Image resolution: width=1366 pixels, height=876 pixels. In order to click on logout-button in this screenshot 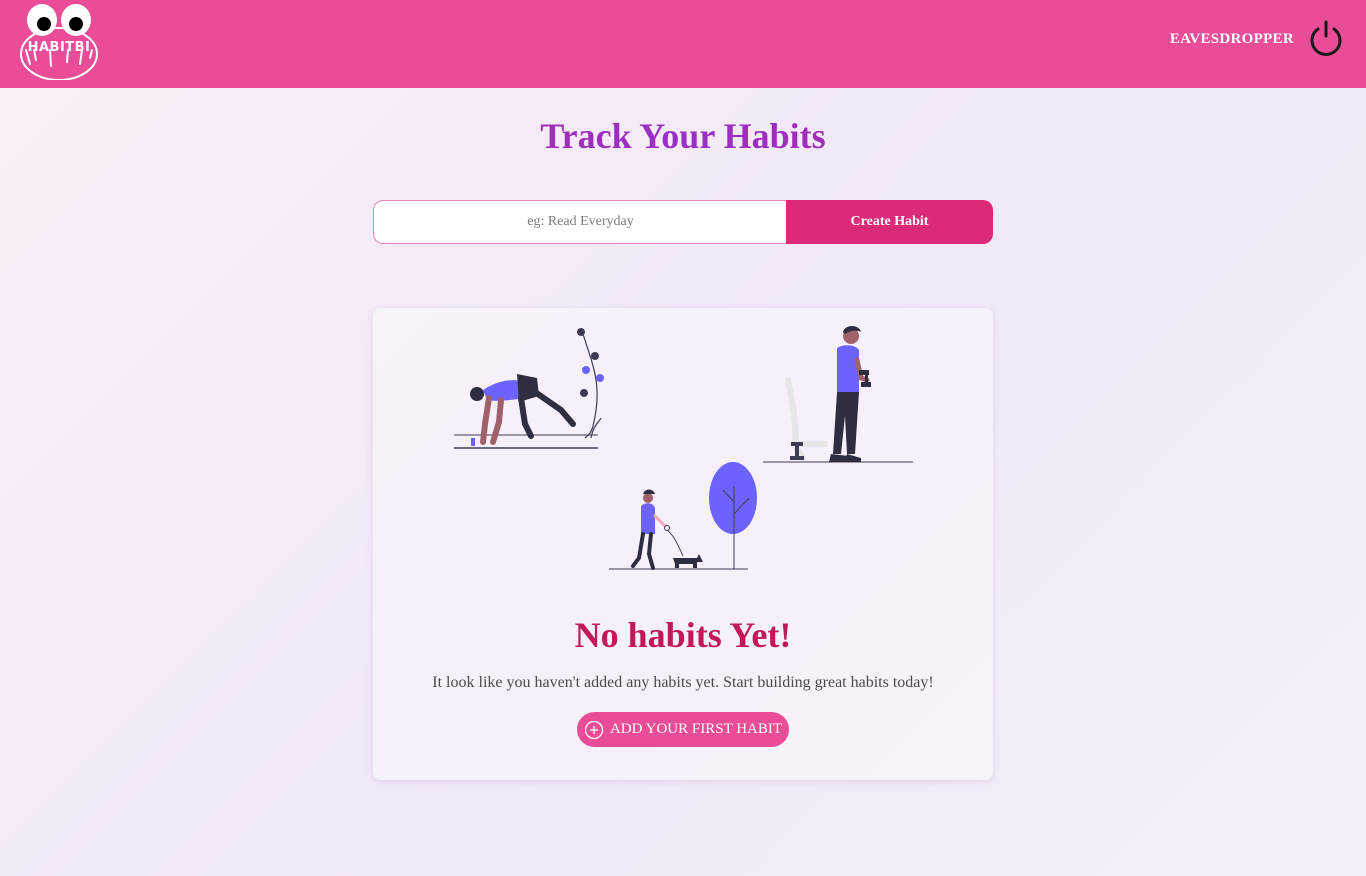, I will do `click(1326, 40)`.